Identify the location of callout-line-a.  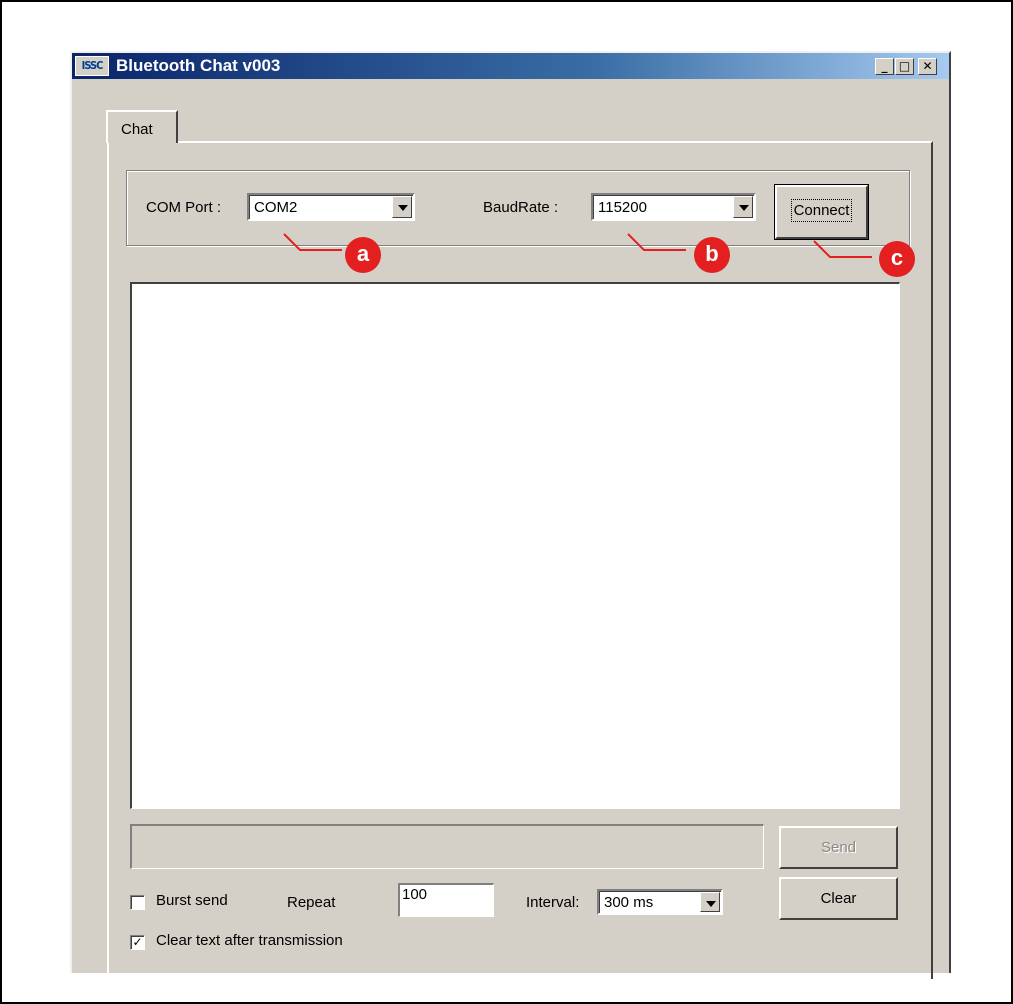
(312, 242).